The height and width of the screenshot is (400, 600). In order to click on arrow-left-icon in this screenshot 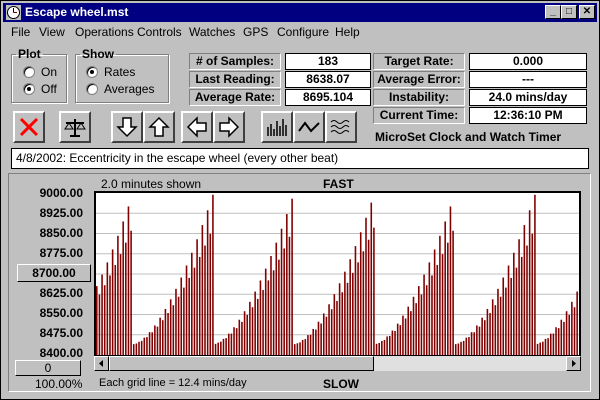, I will do `click(196, 127)`.